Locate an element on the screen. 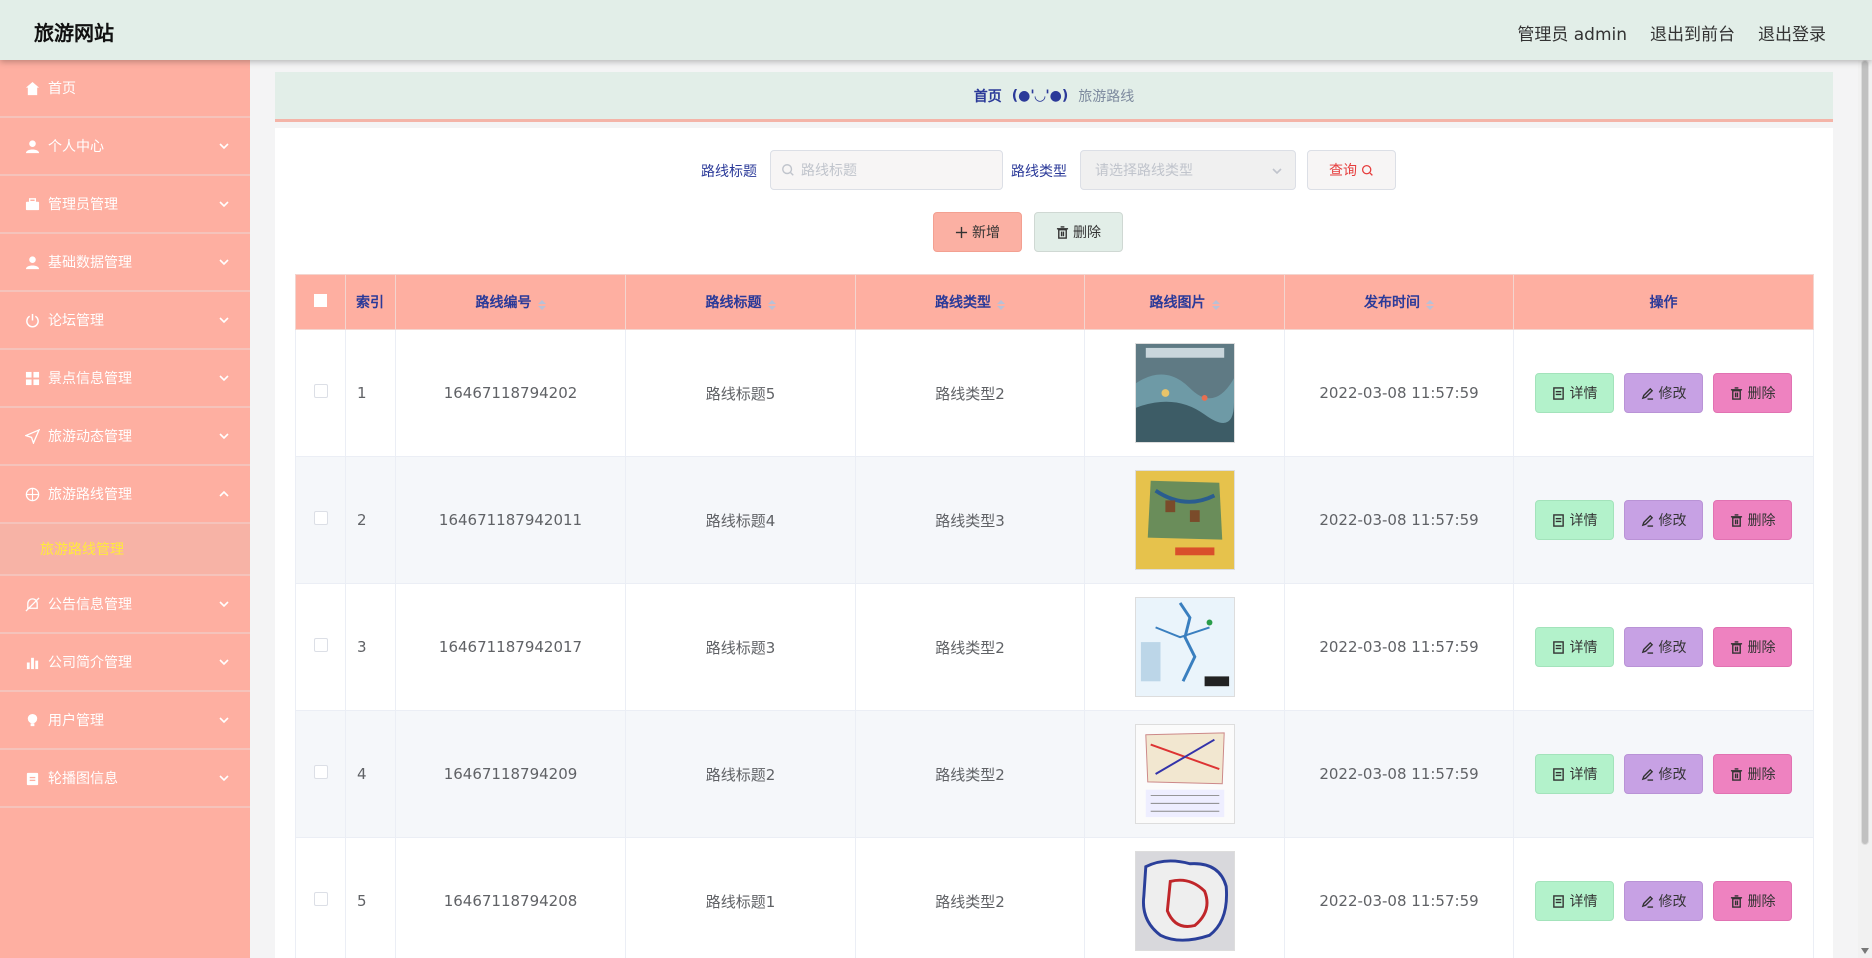 The width and height of the screenshot is (1872, 958). row-index: 3 is located at coordinates (370, 647).